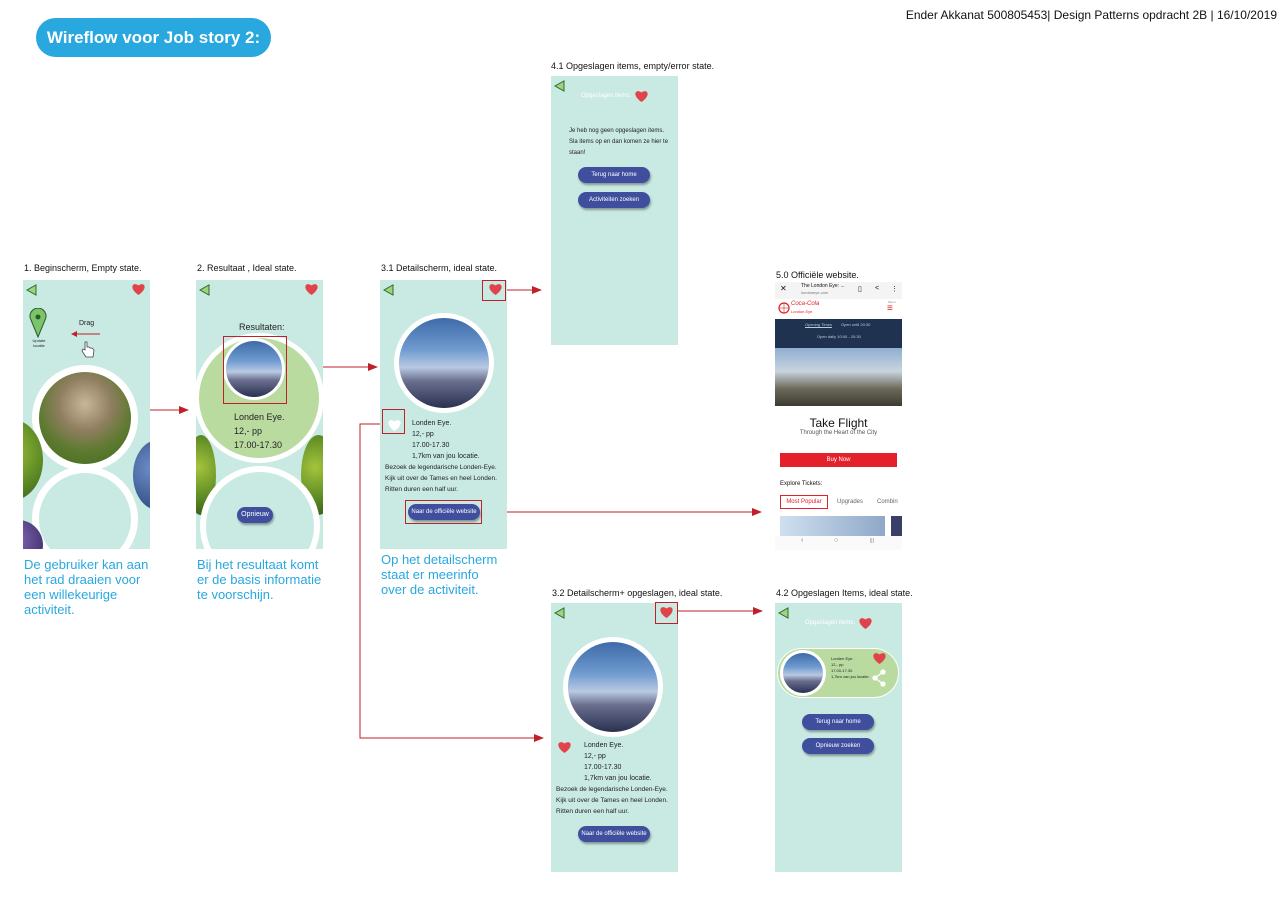 The image size is (1283, 901). What do you see at coordinates (614, 834) in the screenshot?
I see `official-website-button: Naar de officiële website` at bounding box center [614, 834].